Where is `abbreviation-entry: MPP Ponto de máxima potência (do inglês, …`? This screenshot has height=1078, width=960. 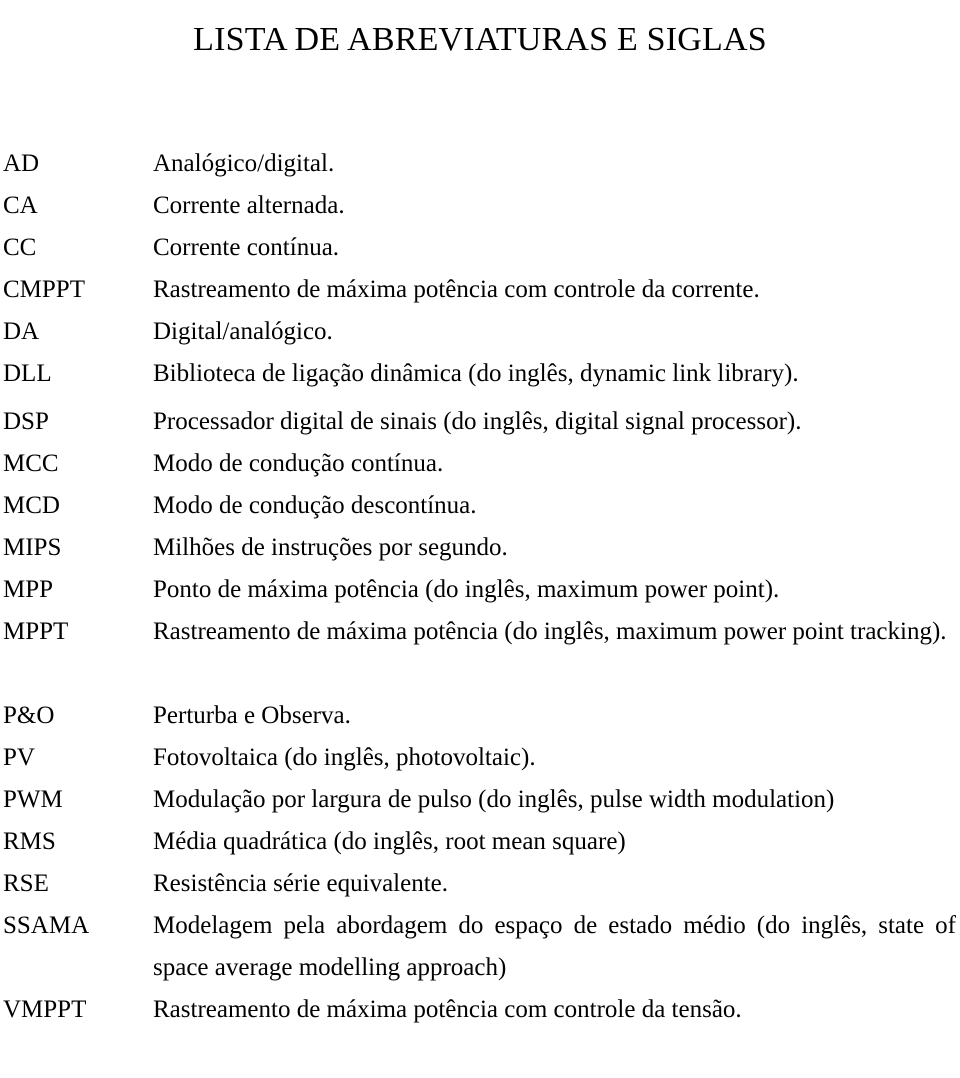
abbreviation-entry: MPP Ponto de máxima potência (do inglês, … is located at coordinates (480, 590).